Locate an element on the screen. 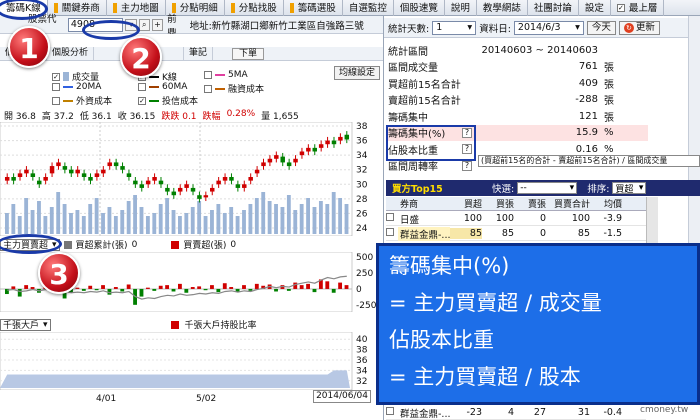  days-select: 1 ▾ is located at coordinates (454, 27).